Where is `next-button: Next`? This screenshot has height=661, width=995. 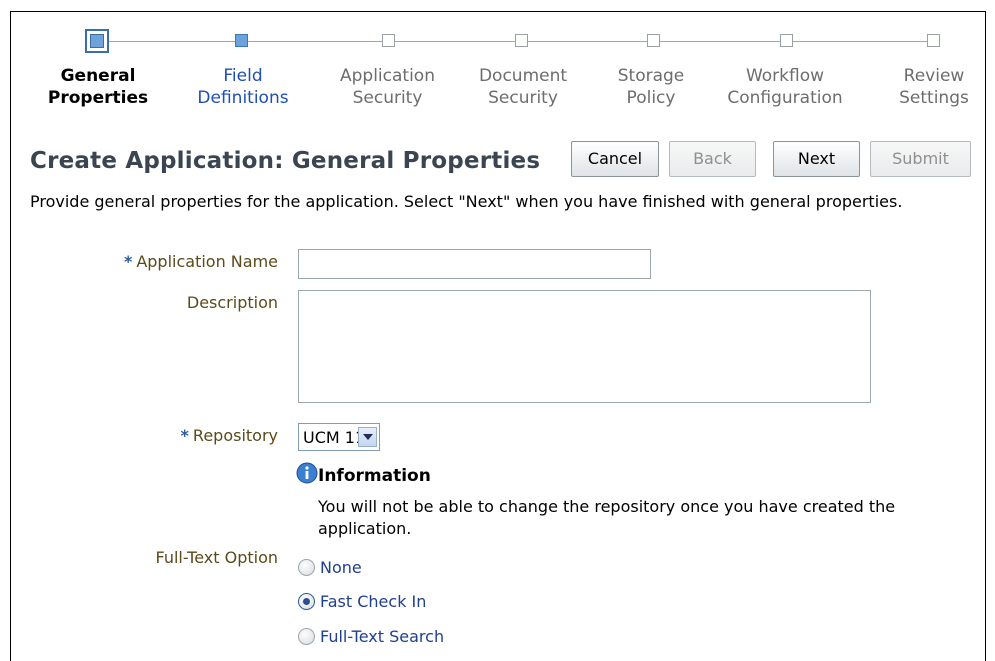
next-button: Next is located at coordinates (816, 159).